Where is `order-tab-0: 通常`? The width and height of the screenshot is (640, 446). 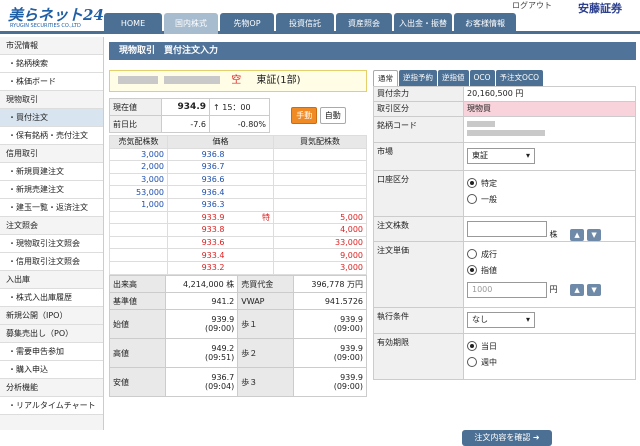
order-tab-0: 通常 is located at coordinates (385, 78).